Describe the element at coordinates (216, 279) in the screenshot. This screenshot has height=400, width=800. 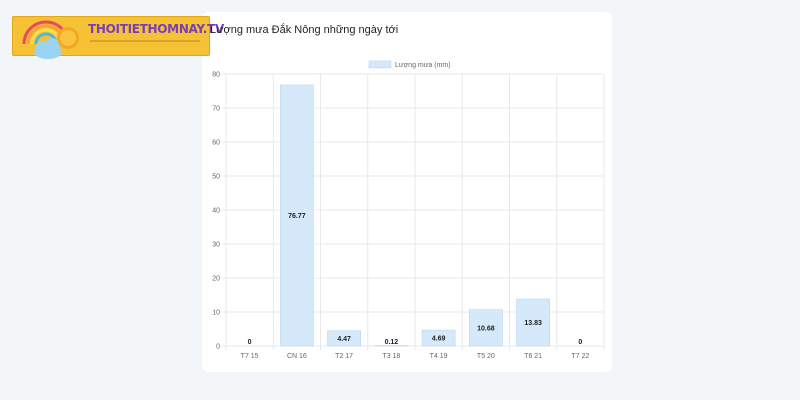
I see `y-tick-label: 20` at that location.